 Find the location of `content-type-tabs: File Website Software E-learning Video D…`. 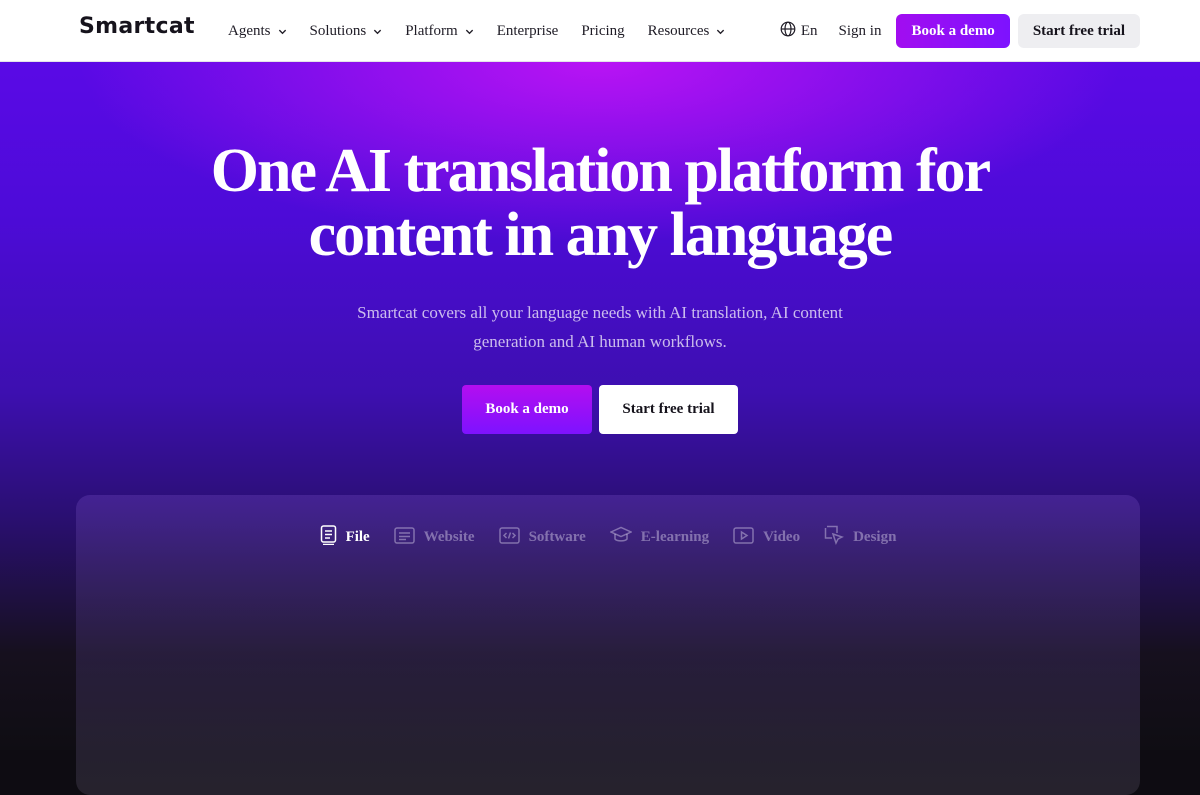

content-type-tabs: File Website Software E-learning Video D… is located at coordinates (608, 537).